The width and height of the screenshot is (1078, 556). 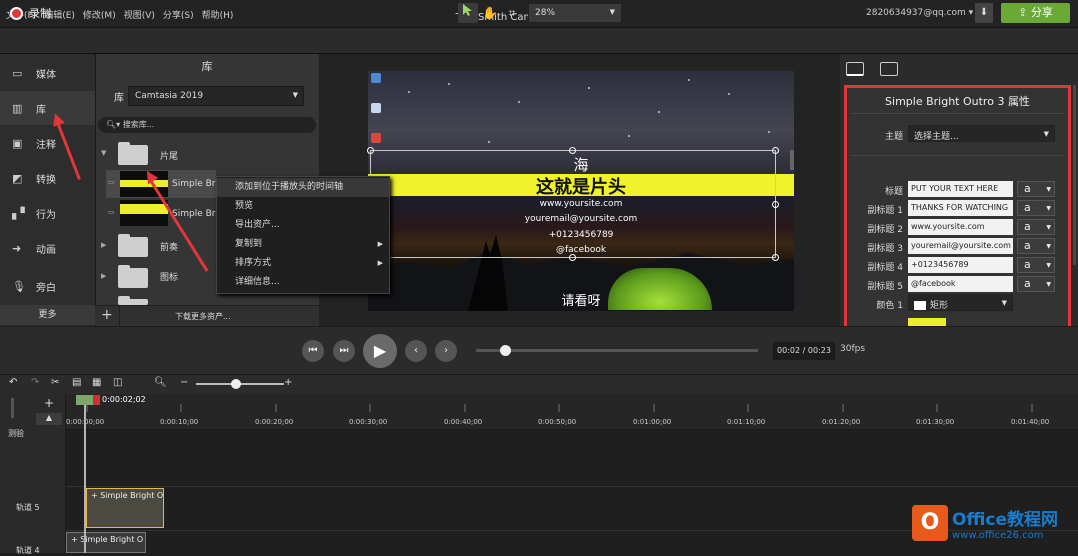 I want to click on menu-item-label: 添加到位于播放头的时间轴, so click(x=289, y=187).